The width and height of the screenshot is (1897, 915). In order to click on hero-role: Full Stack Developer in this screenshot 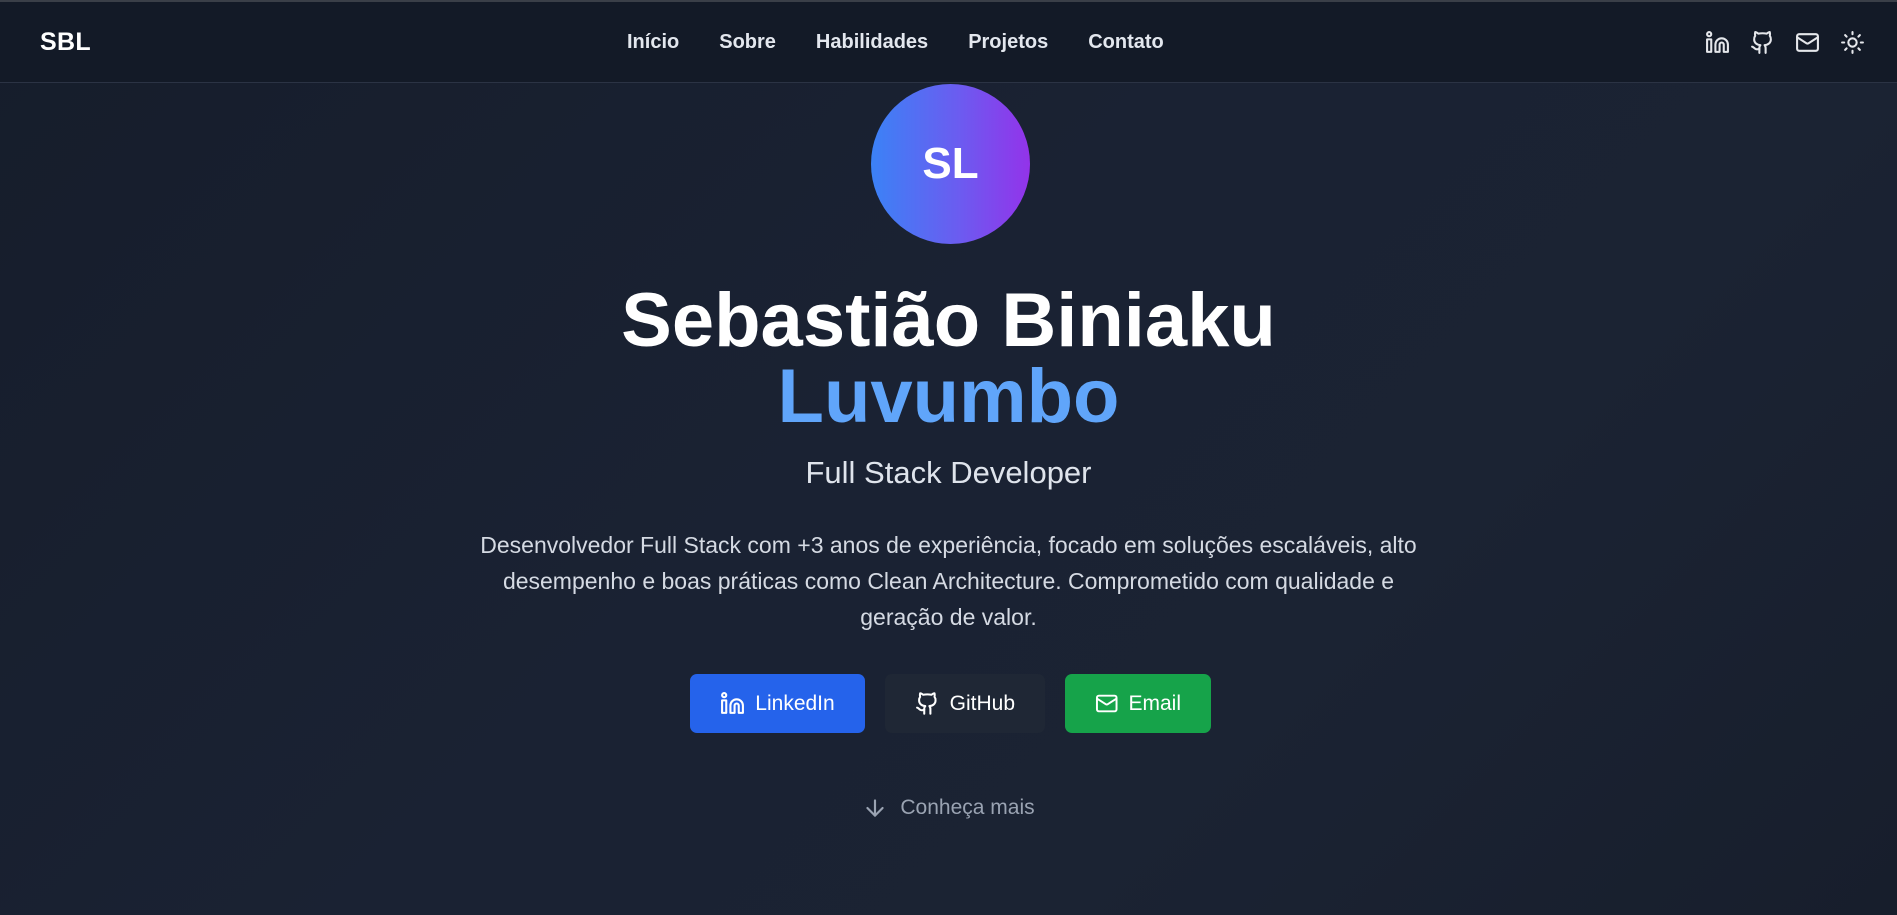, I will do `click(948, 472)`.